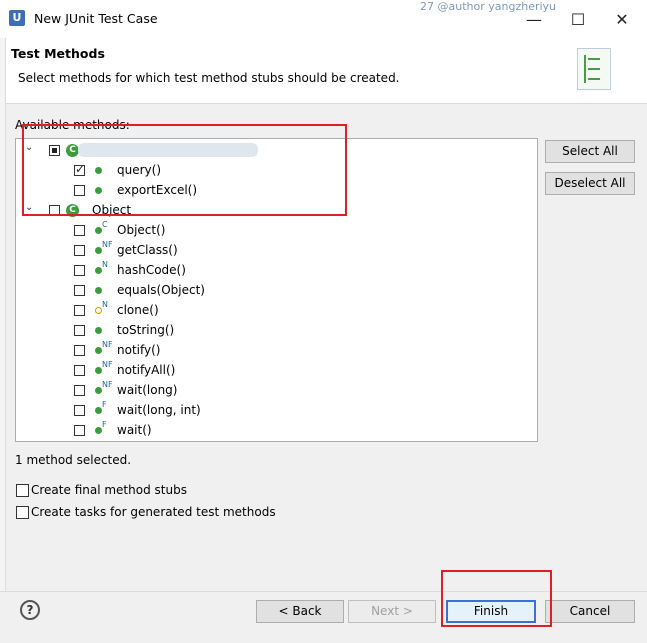 The image size is (647, 643). What do you see at coordinates (141, 230) in the screenshot?
I see `method-label: Object()` at bounding box center [141, 230].